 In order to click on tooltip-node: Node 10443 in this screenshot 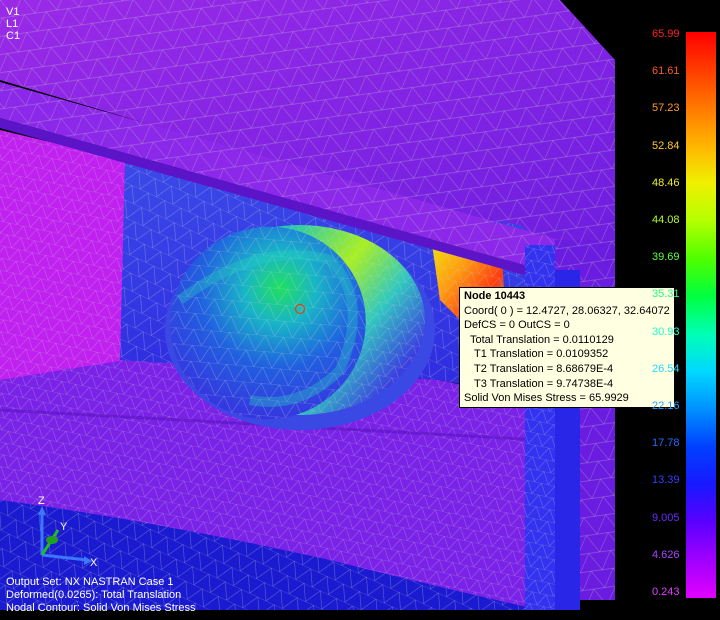, I will do `click(495, 296)`.